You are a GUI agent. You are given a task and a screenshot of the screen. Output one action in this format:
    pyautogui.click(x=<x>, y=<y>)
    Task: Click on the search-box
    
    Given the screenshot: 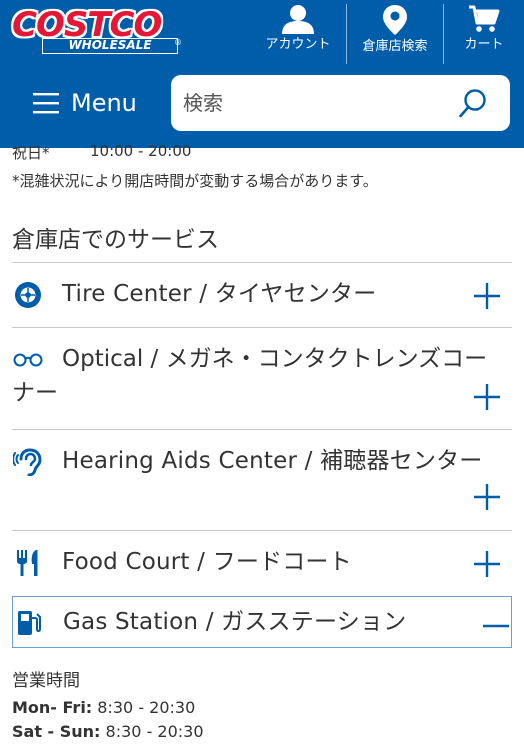 What is the action you would take?
    pyautogui.click(x=340, y=103)
    